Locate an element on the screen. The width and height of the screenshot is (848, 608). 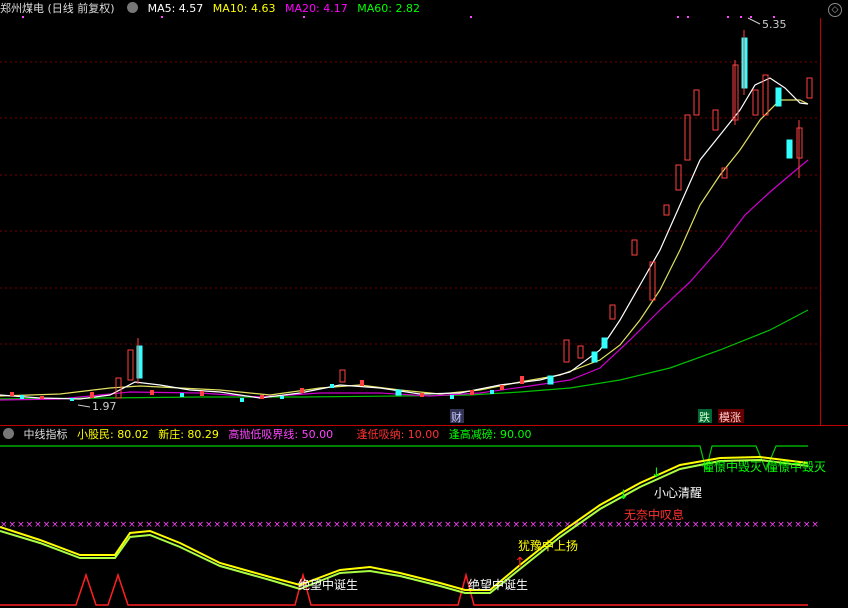
marker-zhang: 模涨 is located at coordinates (730, 417).